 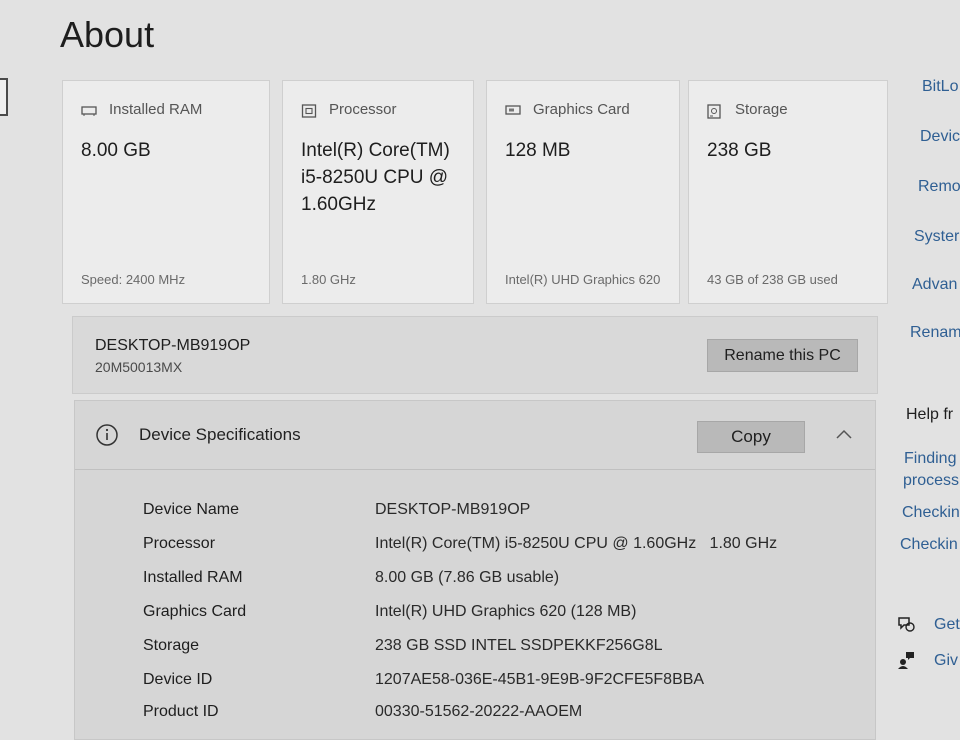 I want to click on related-link-rename-pc: Renam, so click(x=935, y=333).